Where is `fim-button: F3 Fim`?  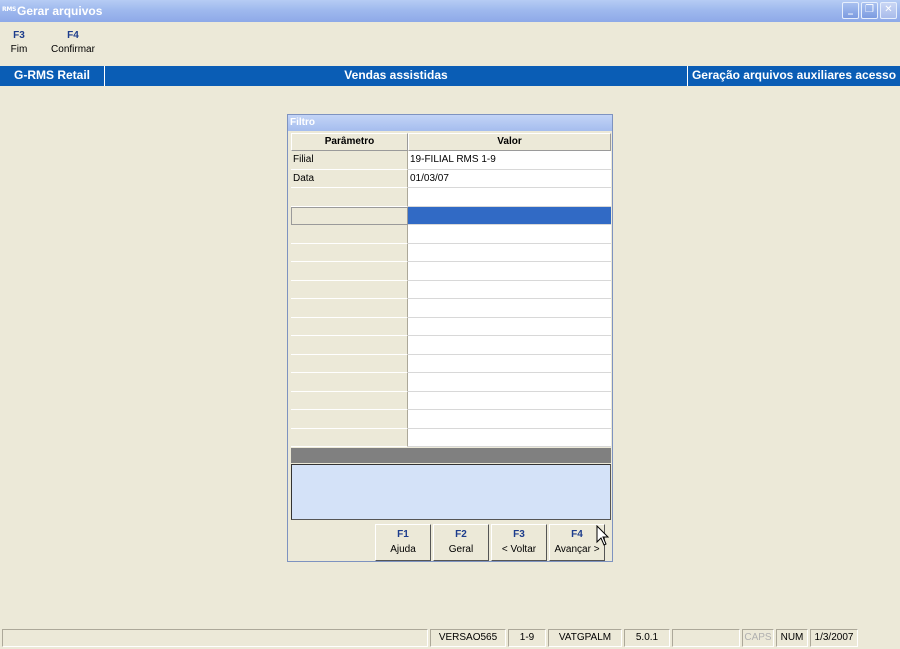 fim-button: F3 Fim is located at coordinates (19, 42).